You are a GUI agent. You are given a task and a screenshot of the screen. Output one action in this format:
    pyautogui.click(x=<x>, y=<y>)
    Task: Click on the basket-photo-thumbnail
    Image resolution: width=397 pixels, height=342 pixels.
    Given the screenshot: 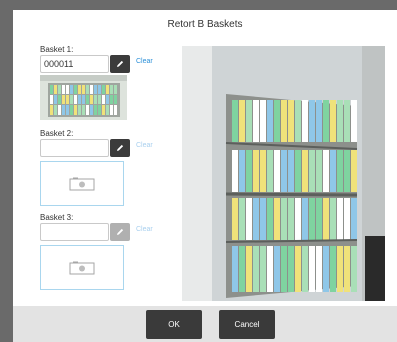 What is the action you would take?
    pyautogui.click(x=83, y=97)
    